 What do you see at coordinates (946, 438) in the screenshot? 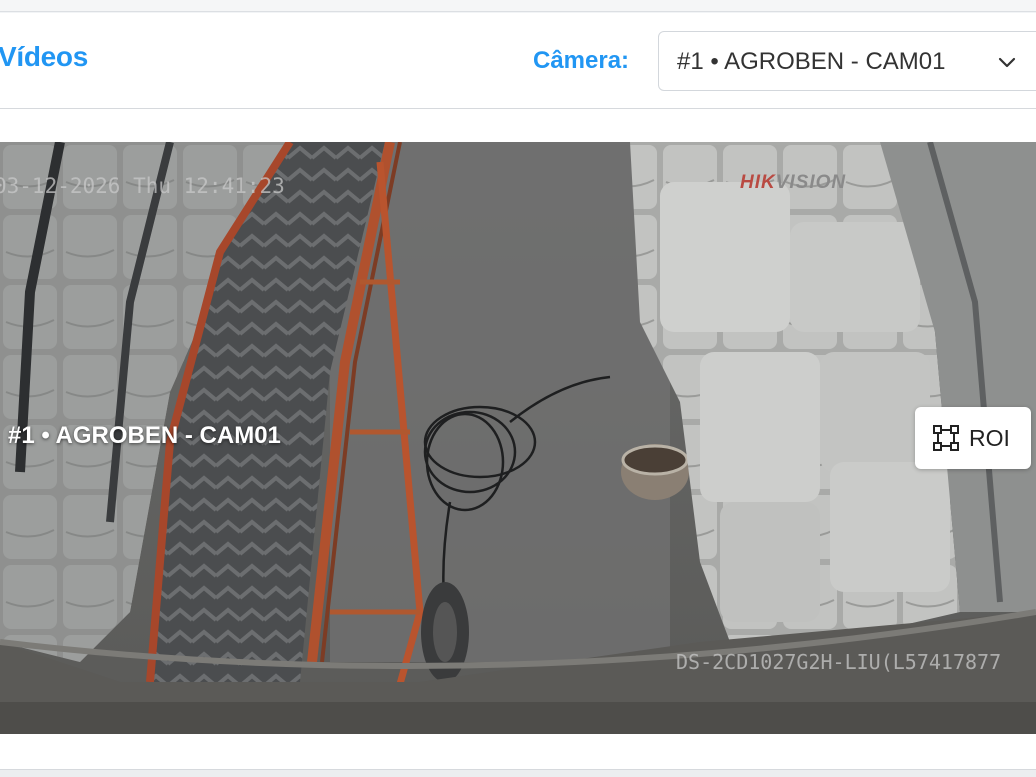
I see `roi-selection-icon` at bounding box center [946, 438].